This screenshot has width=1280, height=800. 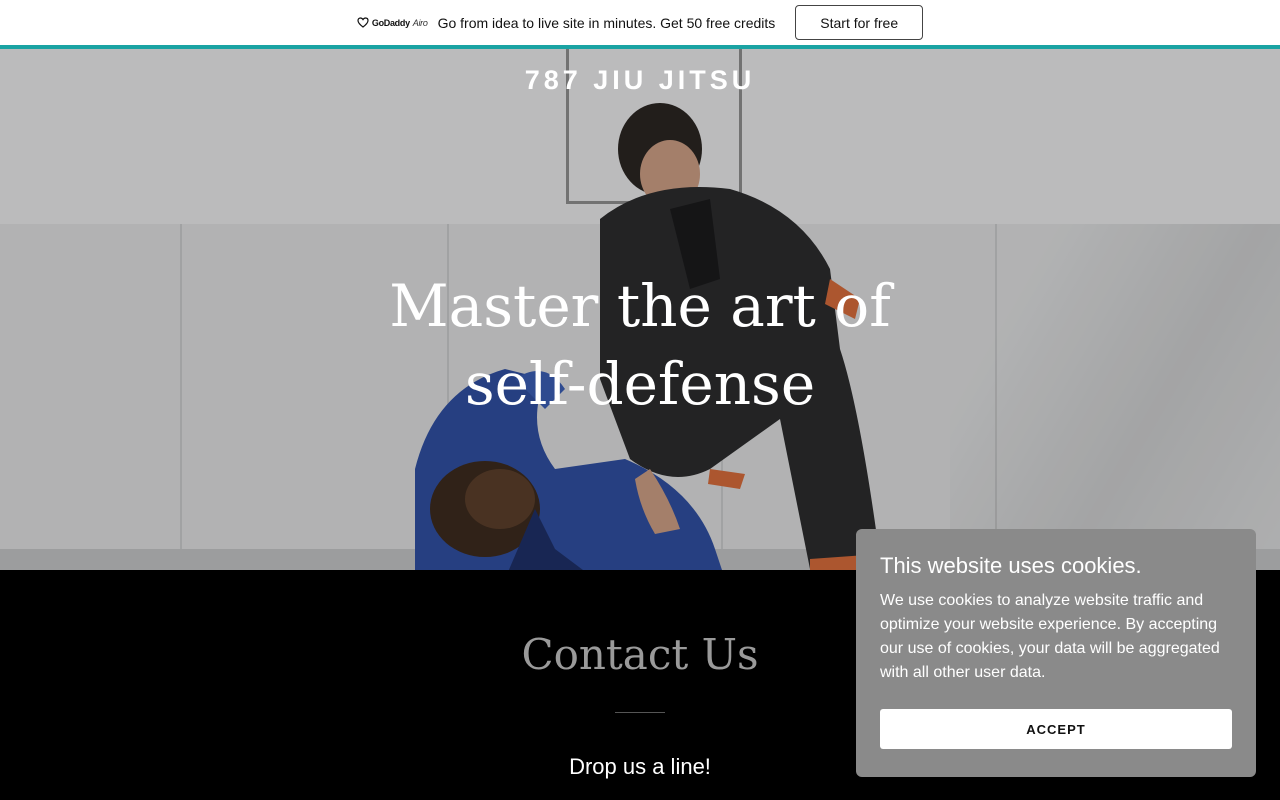 I want to click on brand-suffix: Airo, so click(x=420, y=22).